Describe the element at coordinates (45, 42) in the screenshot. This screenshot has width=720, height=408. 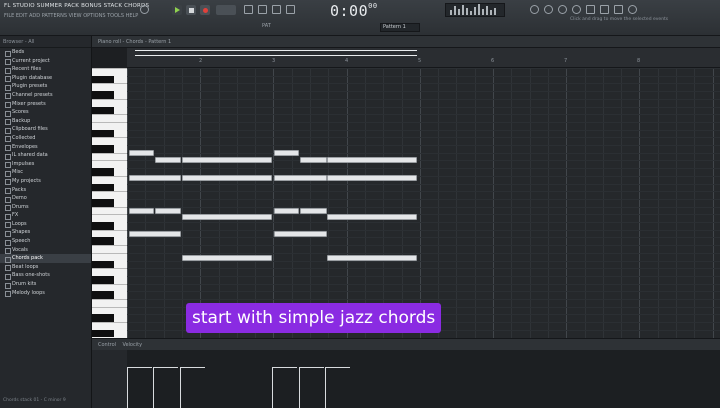
I see `browser-header: Browser - All` at that location.